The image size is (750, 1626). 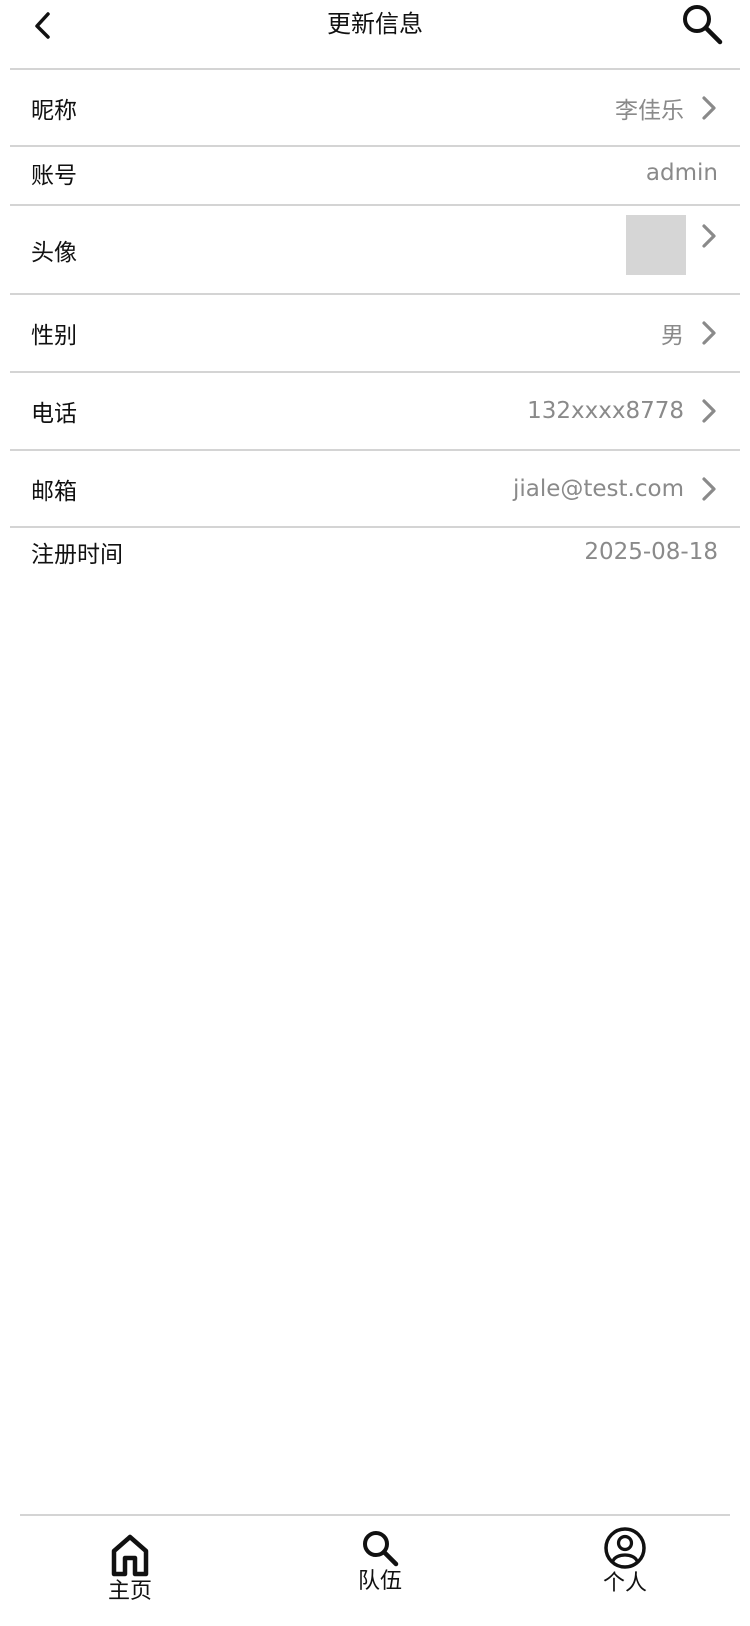 I want to click on tab-team-label: 队伍, so click(x=379, y=1581).